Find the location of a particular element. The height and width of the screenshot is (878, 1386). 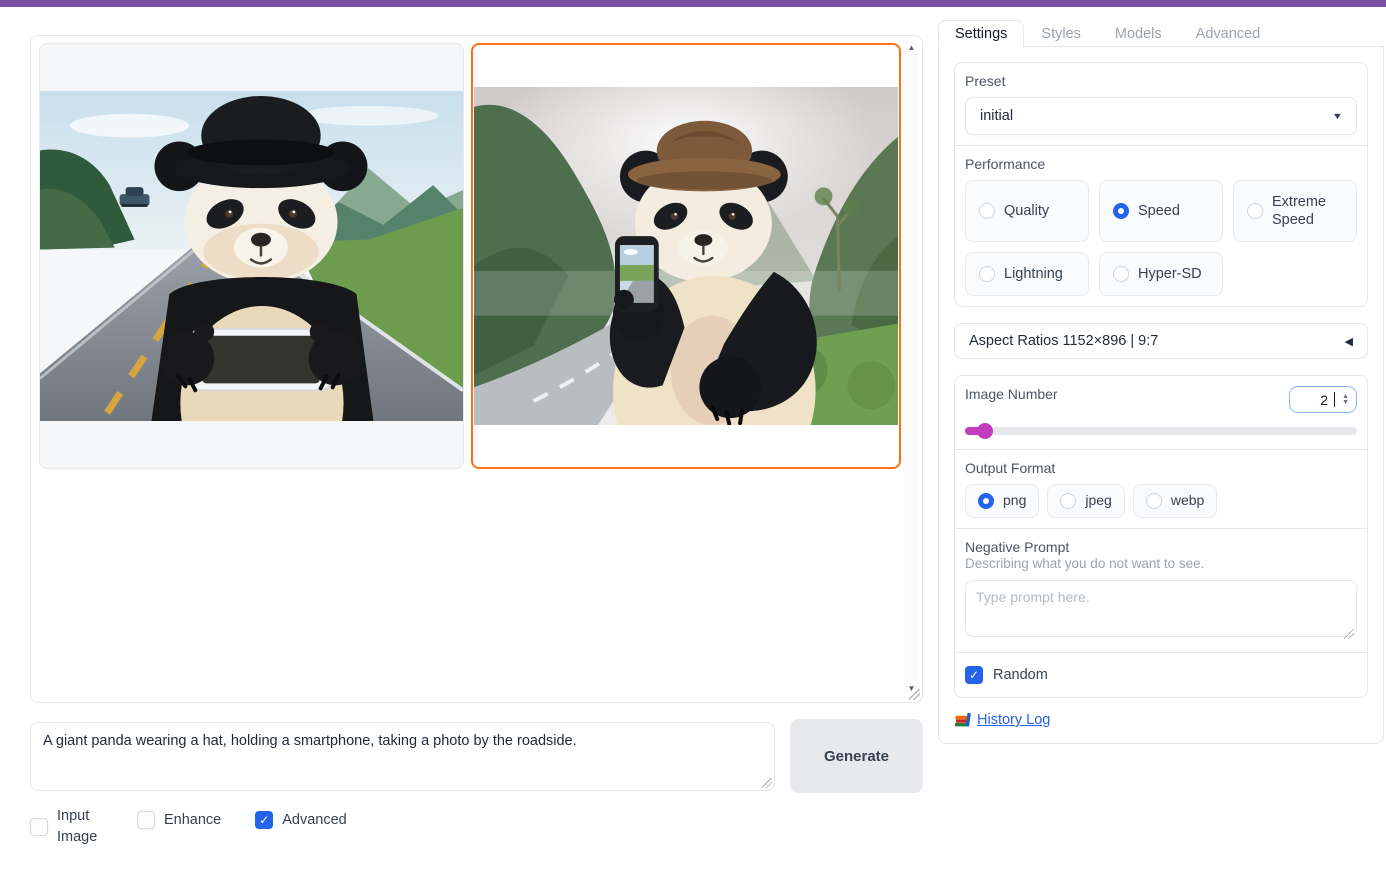

format-png: png is located at coordinates (1002, 501).